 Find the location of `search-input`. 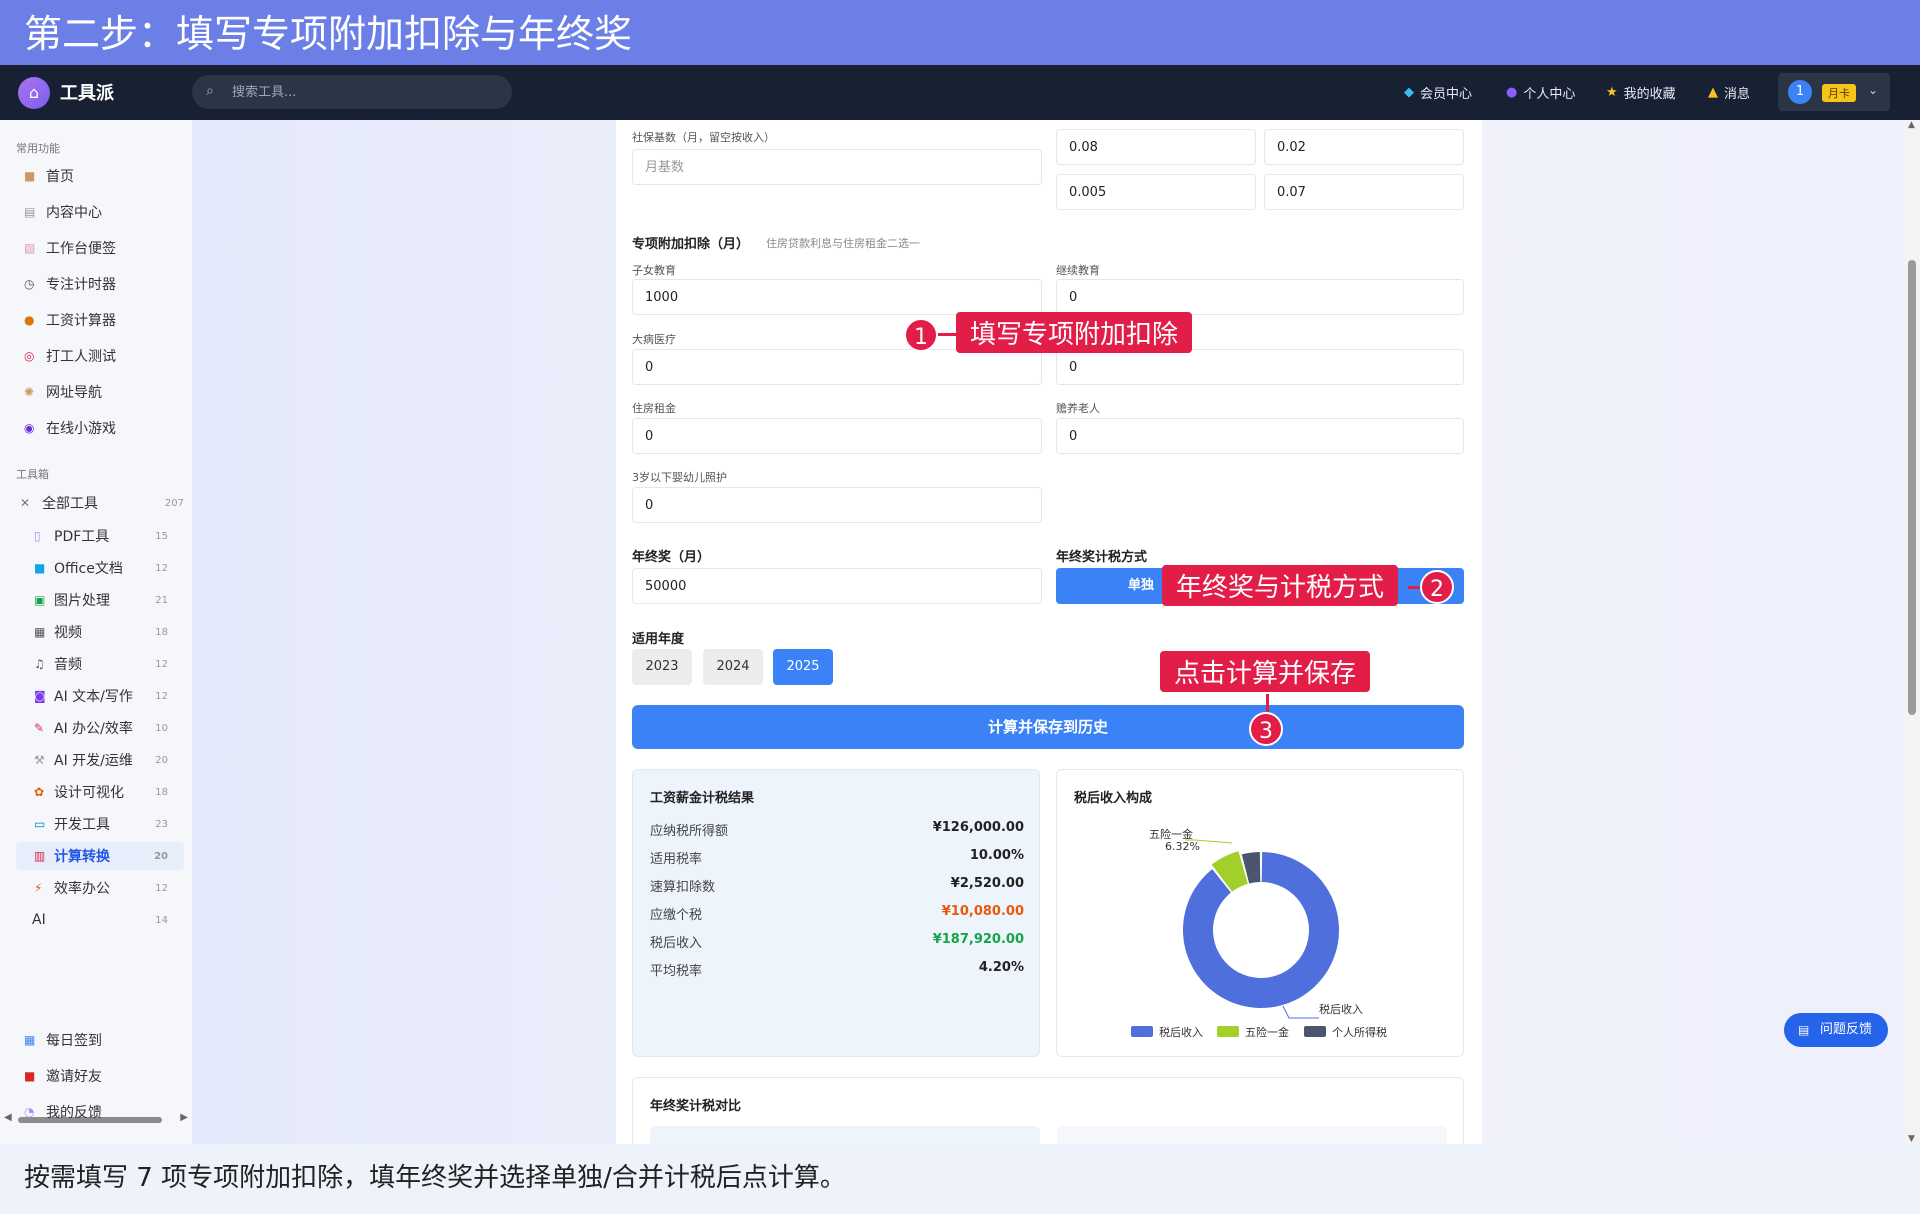

search-input is located at coordinates (367, 92).